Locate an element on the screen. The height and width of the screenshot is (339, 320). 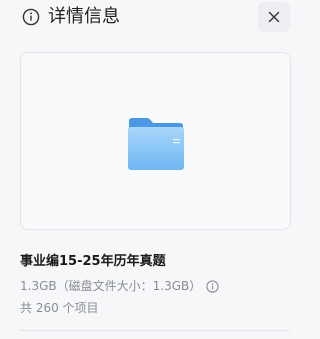
close-icon is located at coordinates (274, 17).